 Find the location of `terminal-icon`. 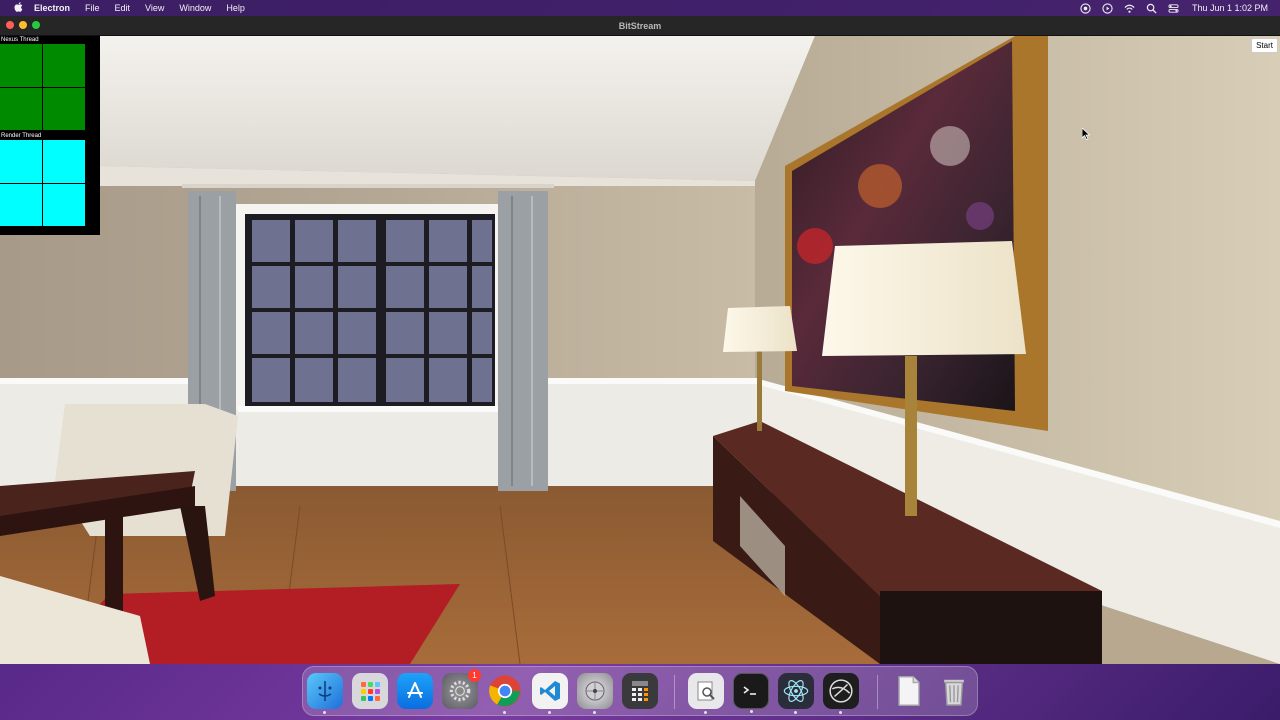

terminal-icon is located at coordinates (751, 693).